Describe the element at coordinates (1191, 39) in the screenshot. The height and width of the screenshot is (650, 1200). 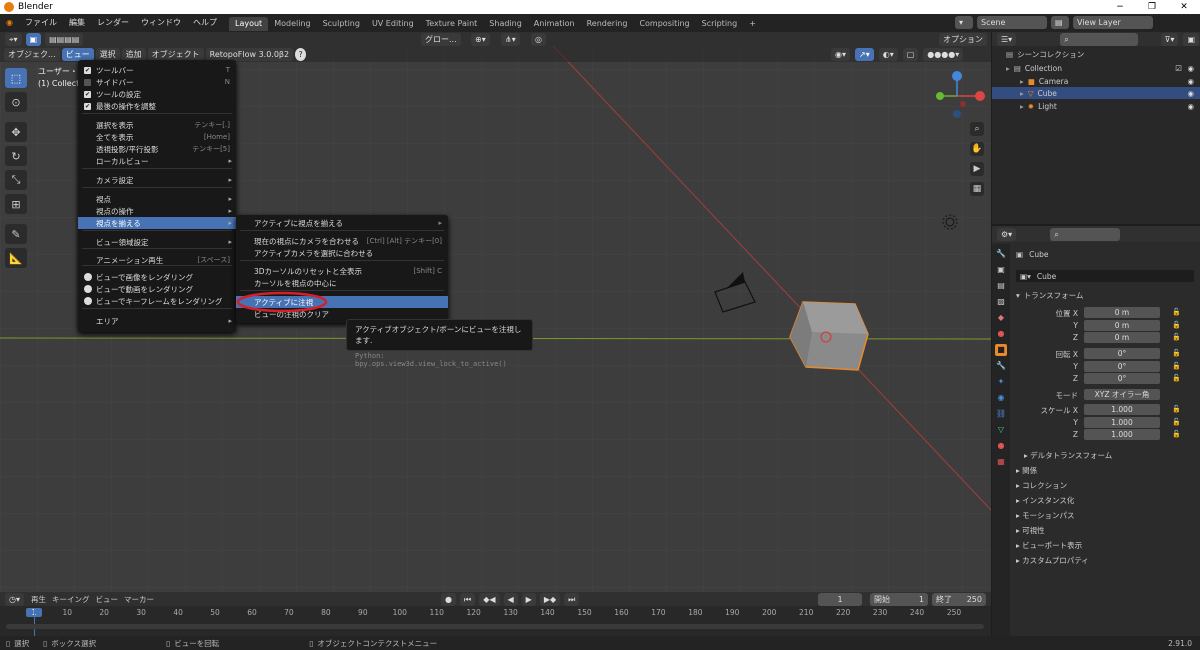
I see `new-collection-icon: ▣` at that location.